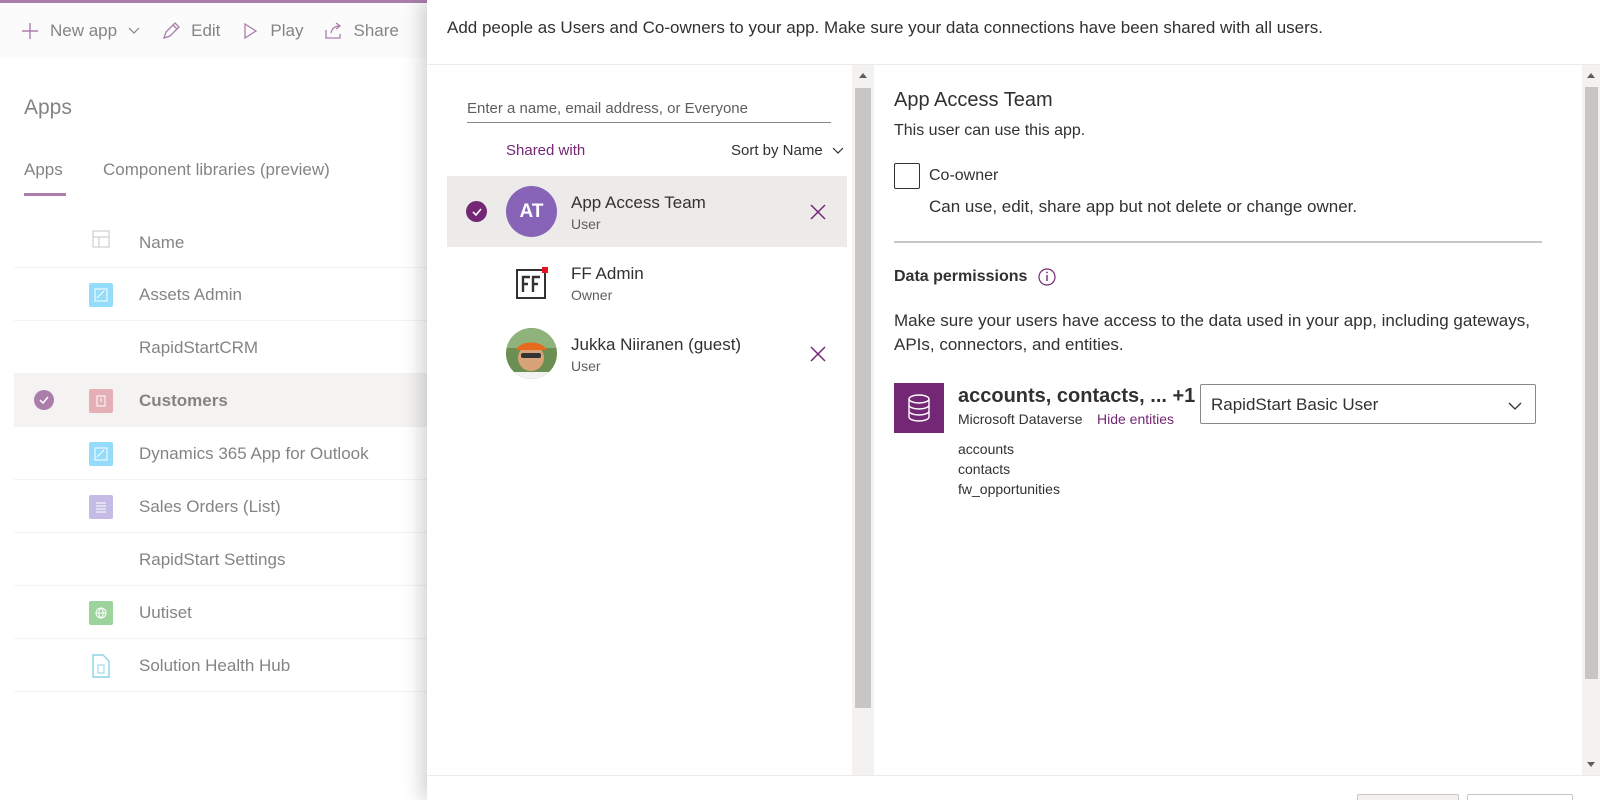  I want to click on person-item: AT App Access Team User, so click(647, 211).